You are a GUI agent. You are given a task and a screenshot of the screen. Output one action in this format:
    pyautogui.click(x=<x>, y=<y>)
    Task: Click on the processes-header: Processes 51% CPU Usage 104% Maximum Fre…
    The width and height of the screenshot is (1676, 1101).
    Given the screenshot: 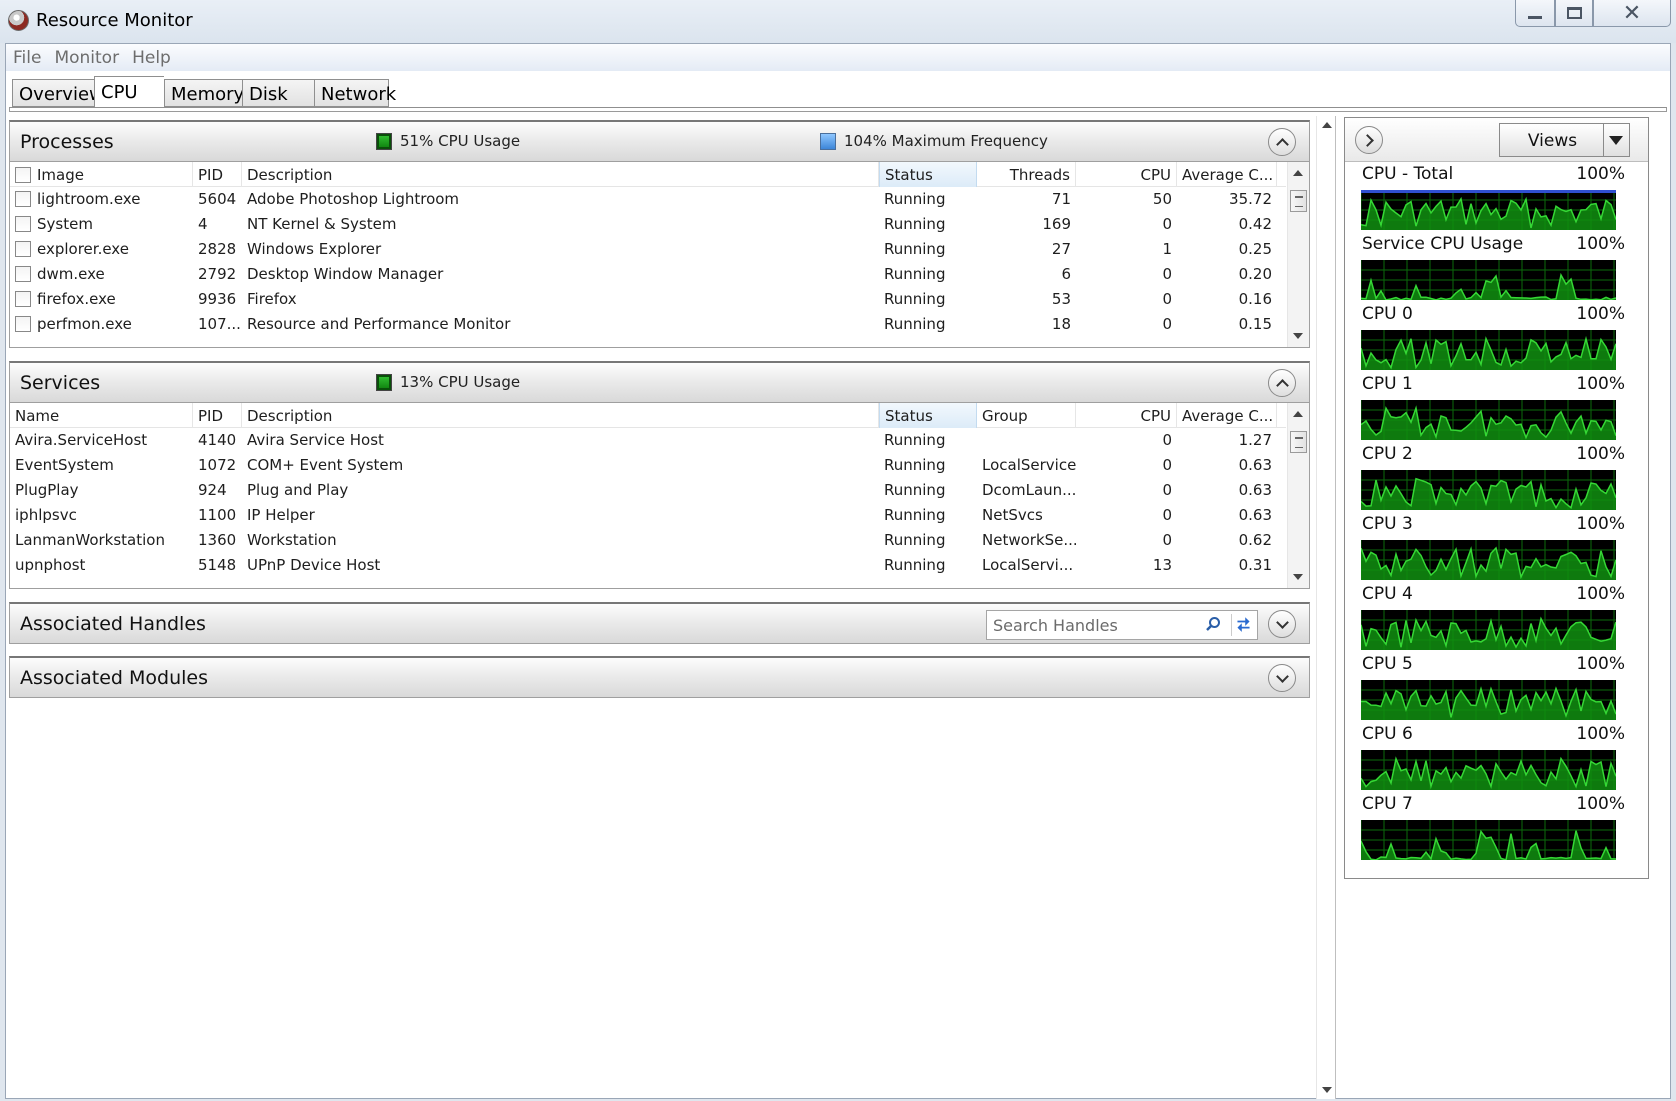 What is the action you would take?
    pyautogui.click(x=659, y=141)
    